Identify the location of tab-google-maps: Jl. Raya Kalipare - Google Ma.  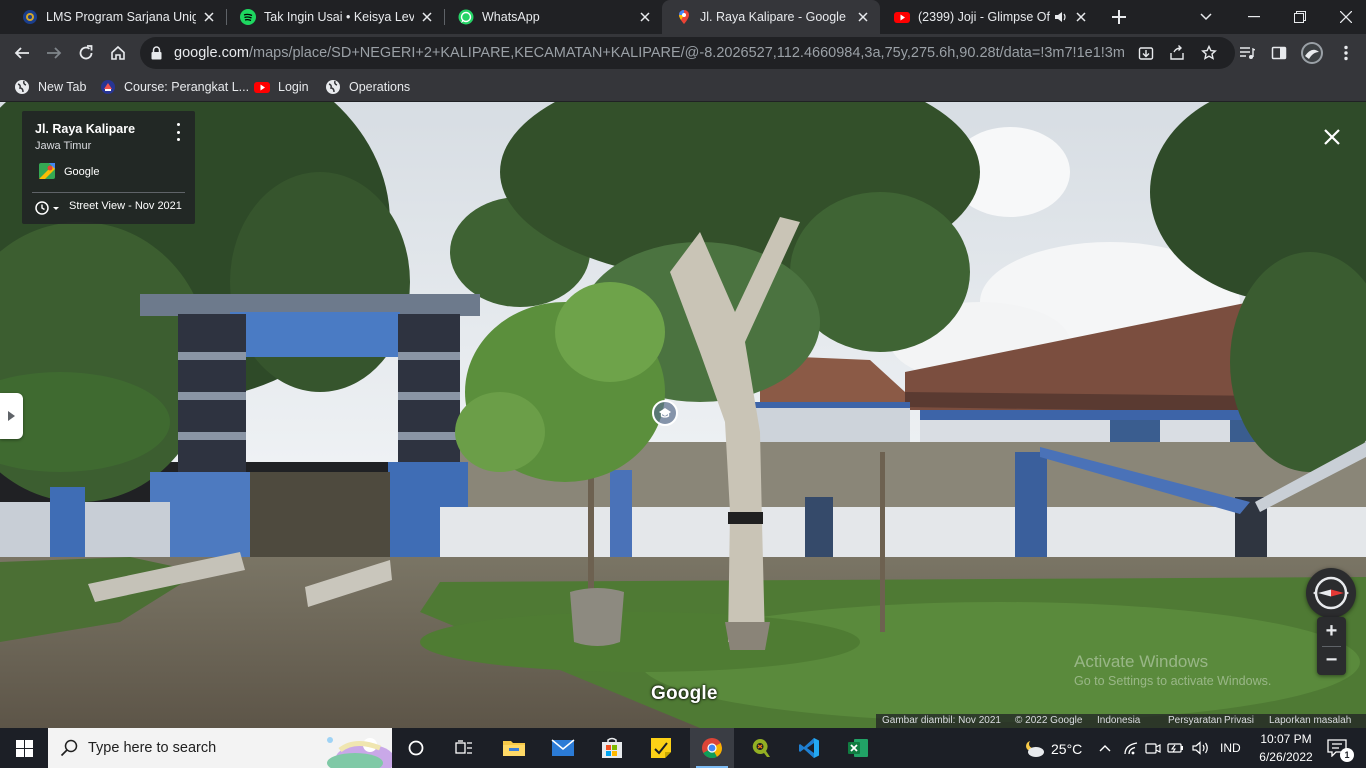
(771, 17).